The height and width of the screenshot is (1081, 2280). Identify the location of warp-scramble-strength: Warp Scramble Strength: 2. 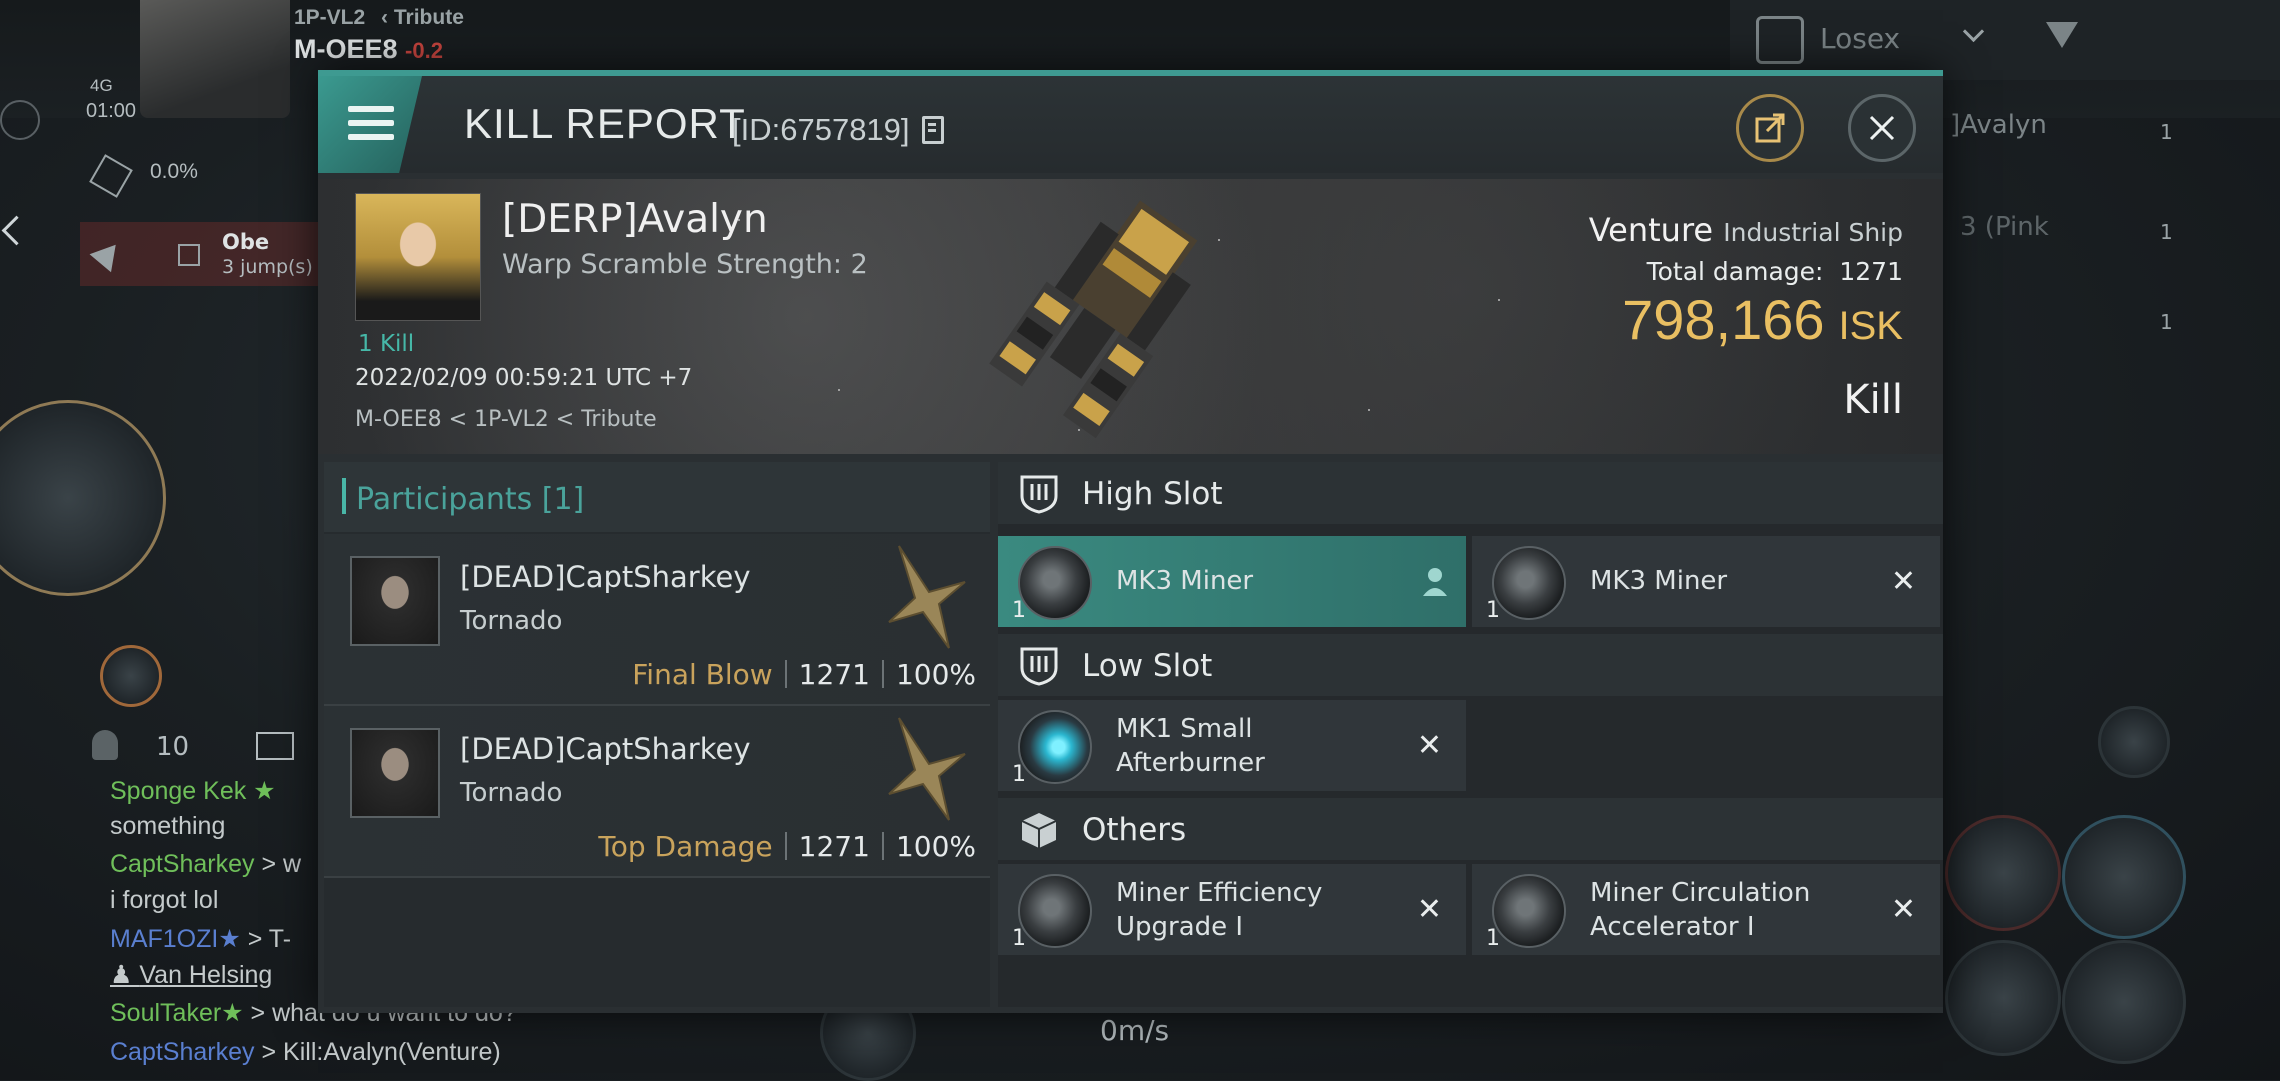
(685, 264).